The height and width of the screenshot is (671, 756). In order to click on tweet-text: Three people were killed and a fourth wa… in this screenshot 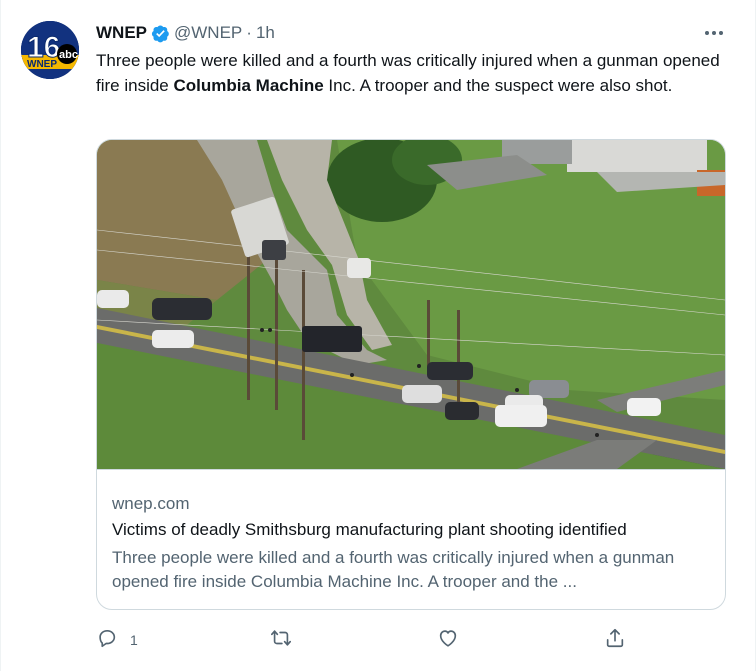, I will do `click(416, 73)`.